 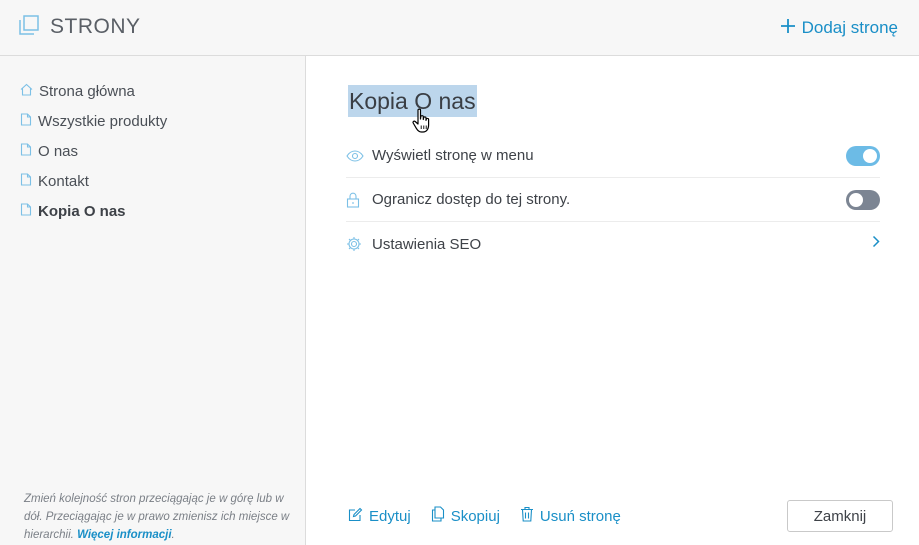 I want to click on copy-label: Skopiuj, so click(x=475, y=516).